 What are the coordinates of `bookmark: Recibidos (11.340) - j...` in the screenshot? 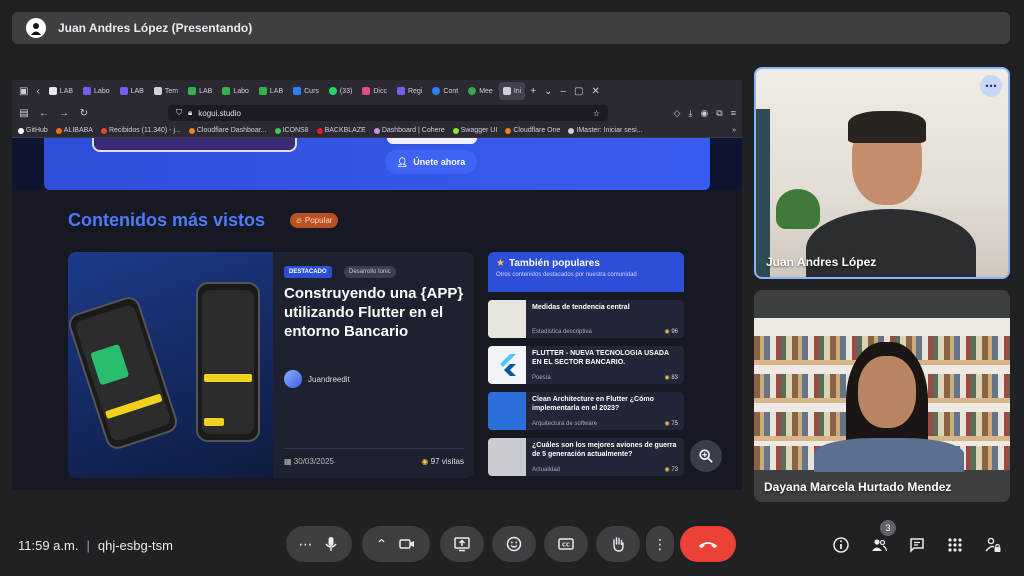 It's located at (140, 130).